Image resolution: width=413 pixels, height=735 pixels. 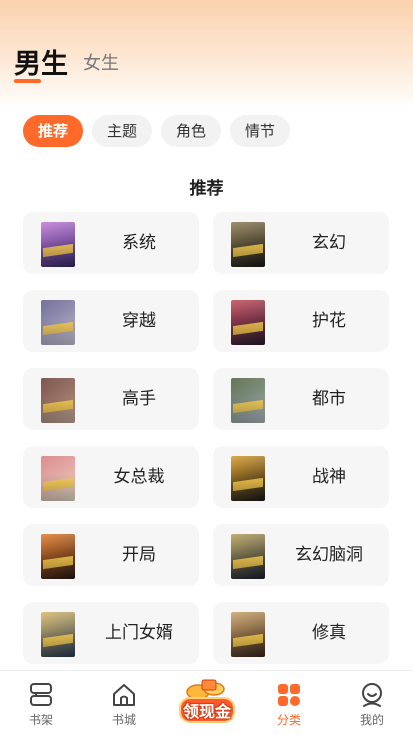 What do you see at coordinates (40, 720) in the screenshot?
I see `nav-label-bookshelf: 书架` at bounding box center [40, 720].